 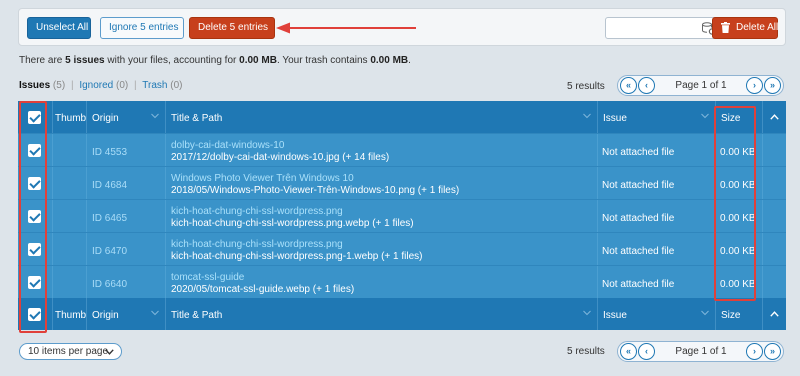 I want to click on results-count-top: 5 results, so click(x=586, y=86).